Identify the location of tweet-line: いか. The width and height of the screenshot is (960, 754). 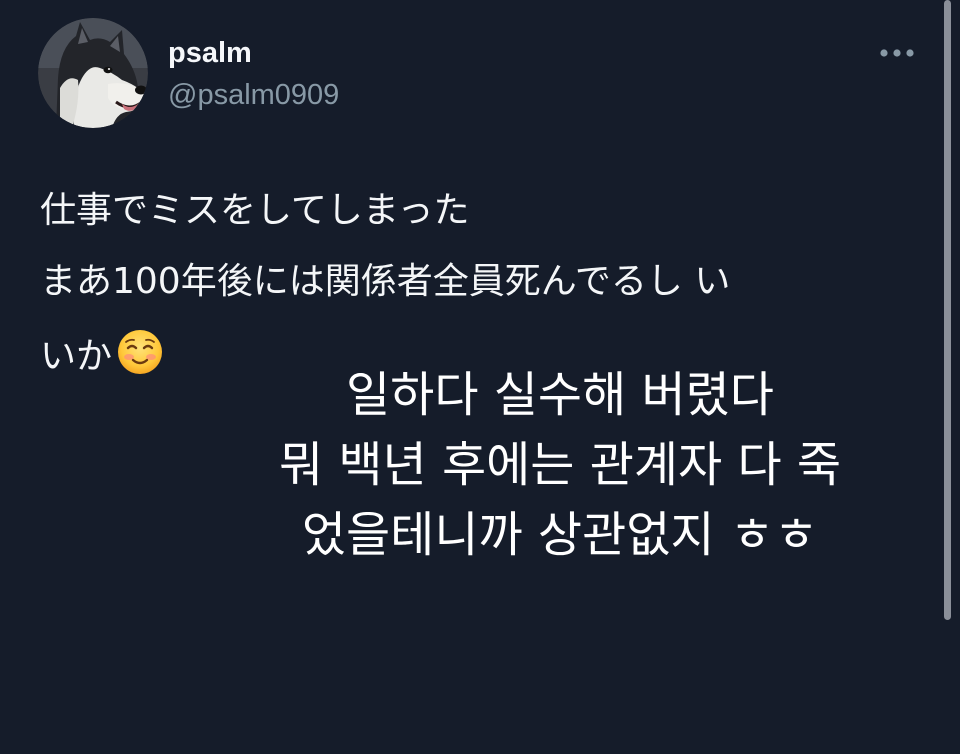
(76, 356).